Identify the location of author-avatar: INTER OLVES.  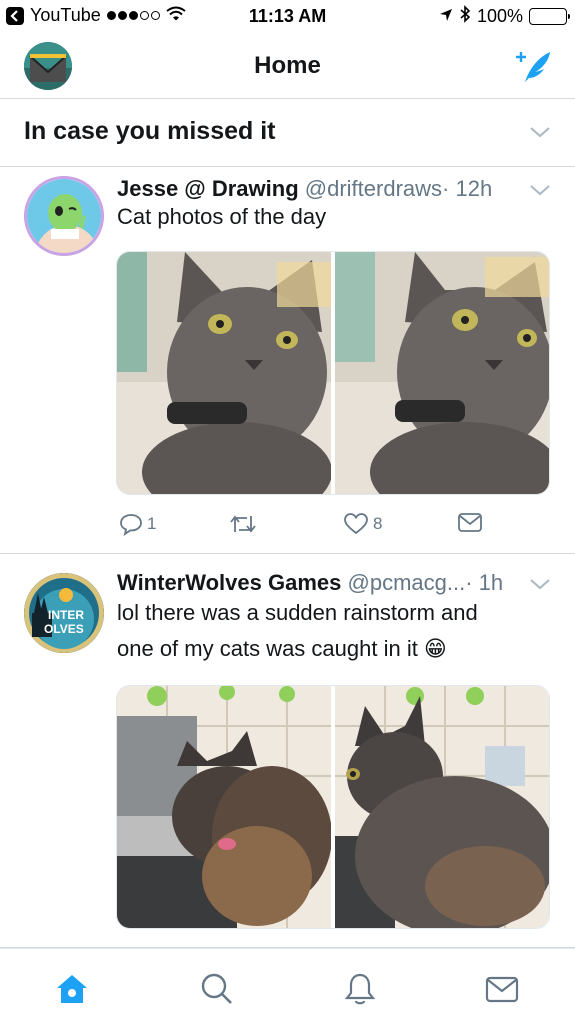
(64, 613).